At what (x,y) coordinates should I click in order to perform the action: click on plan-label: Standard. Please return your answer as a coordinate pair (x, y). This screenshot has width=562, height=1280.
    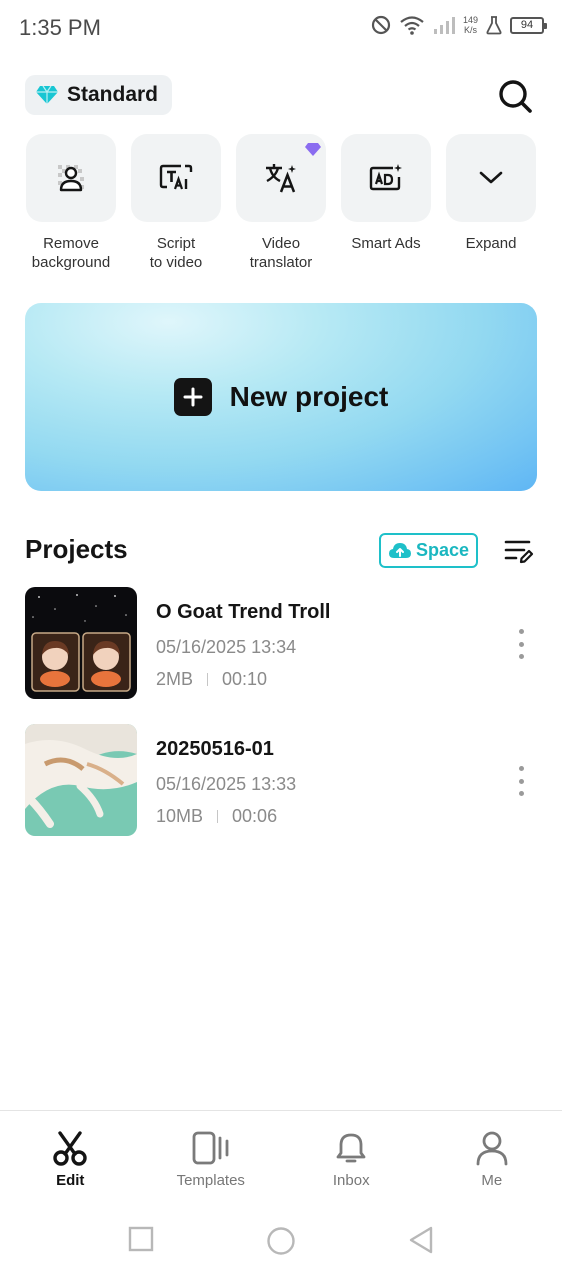
    Looking at the image, I should click on (113, 94).